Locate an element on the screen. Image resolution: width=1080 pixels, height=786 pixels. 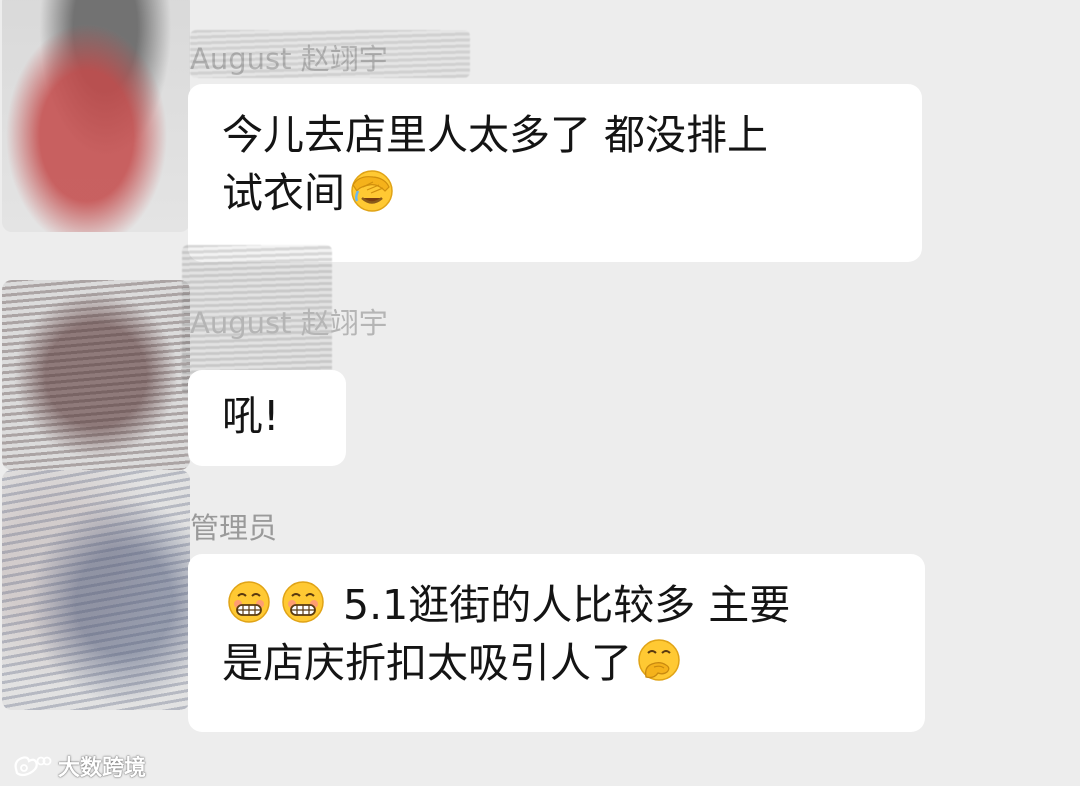
avatar-admin is located at coordinates (96, 590).